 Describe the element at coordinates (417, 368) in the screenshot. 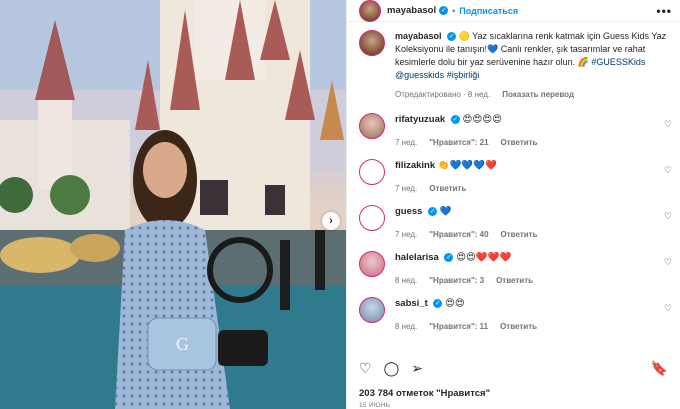

I see `share-icon: ➢` at that location.